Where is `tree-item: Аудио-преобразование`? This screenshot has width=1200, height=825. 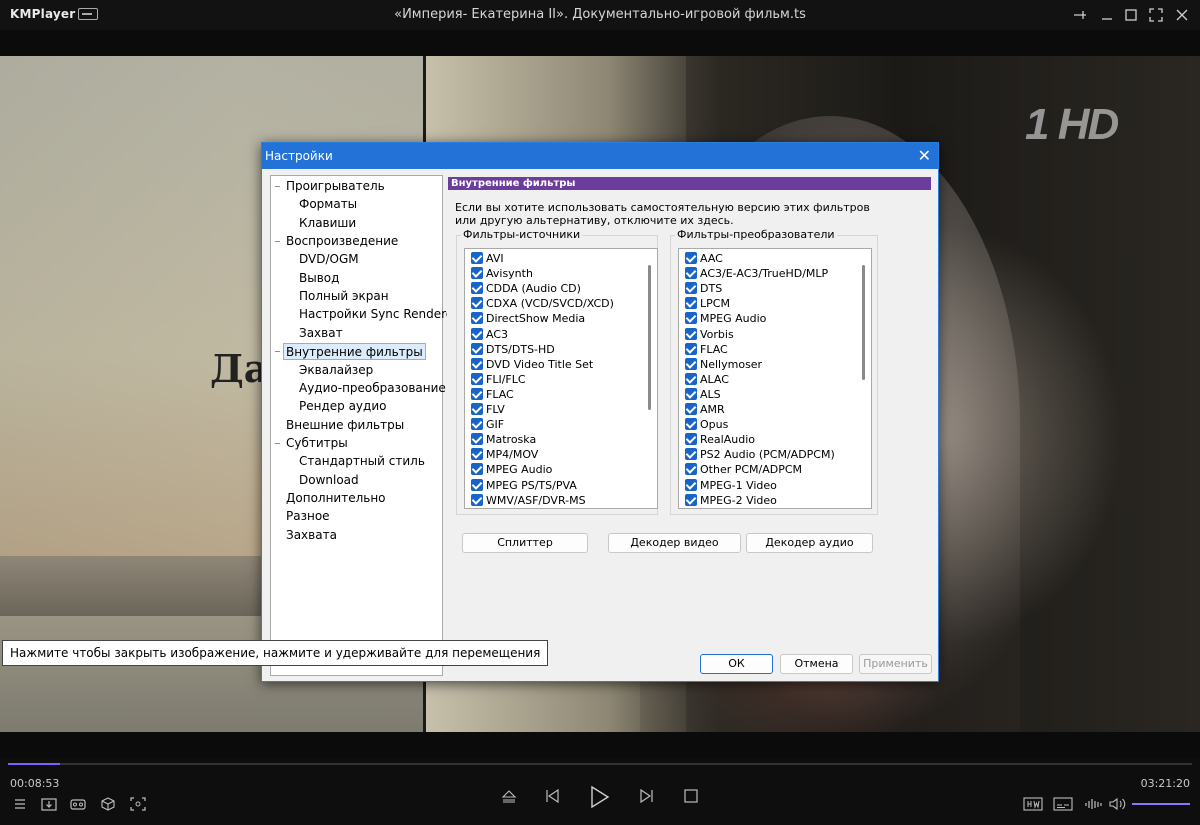 tree-item: Аудио-преобразование is located at coordinates (372, 388).